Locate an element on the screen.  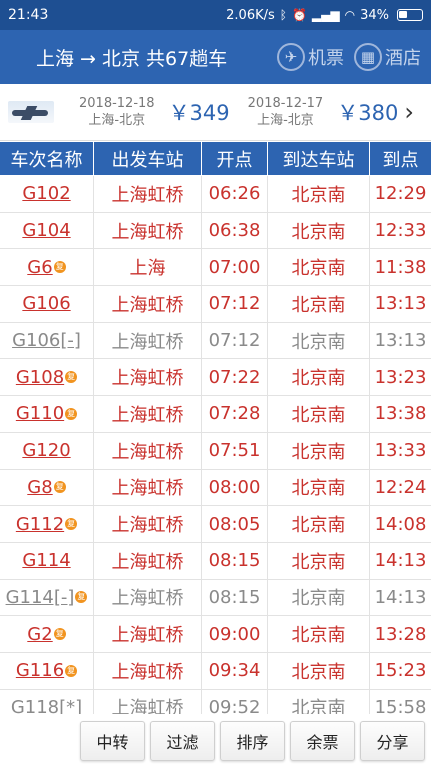
network-speed: 2.06K/s is located at coordinates (250, 15).